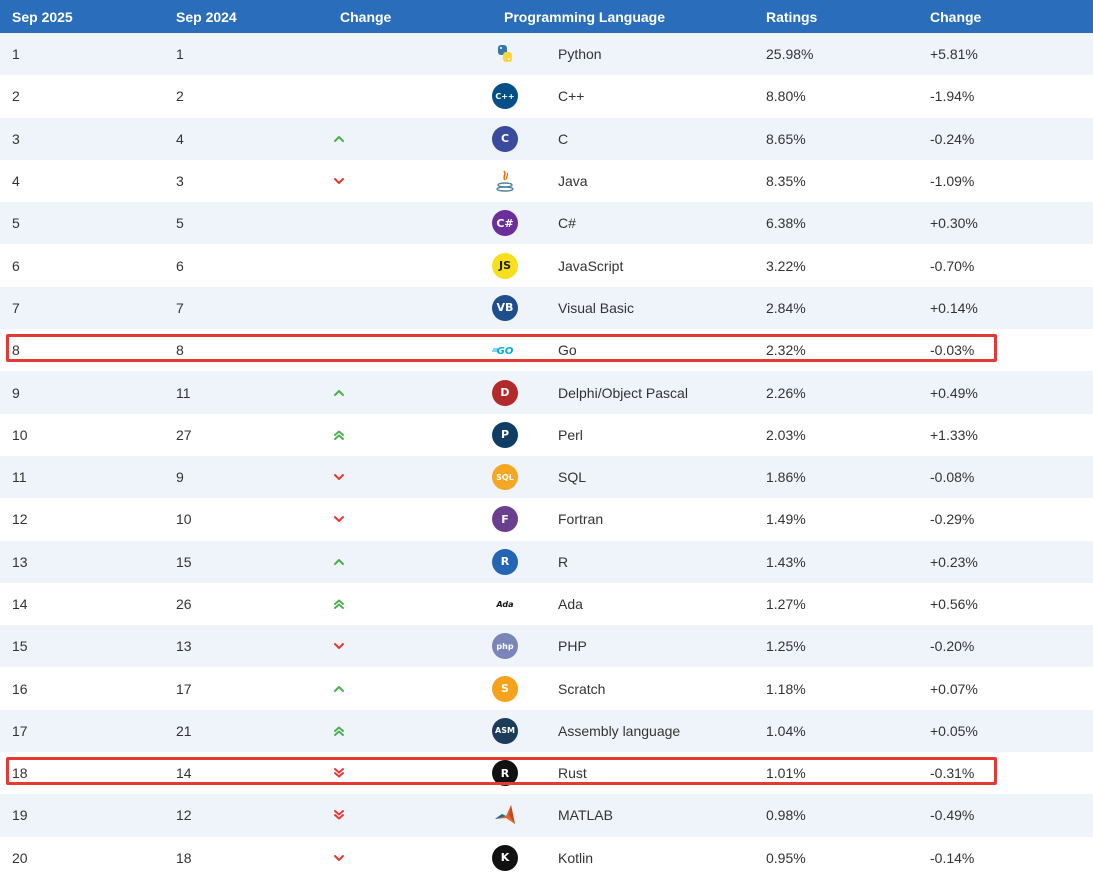  Describe the element at coordinates (650, 308) in the screenshot. I see `language-name: Visual Basic` at that location.